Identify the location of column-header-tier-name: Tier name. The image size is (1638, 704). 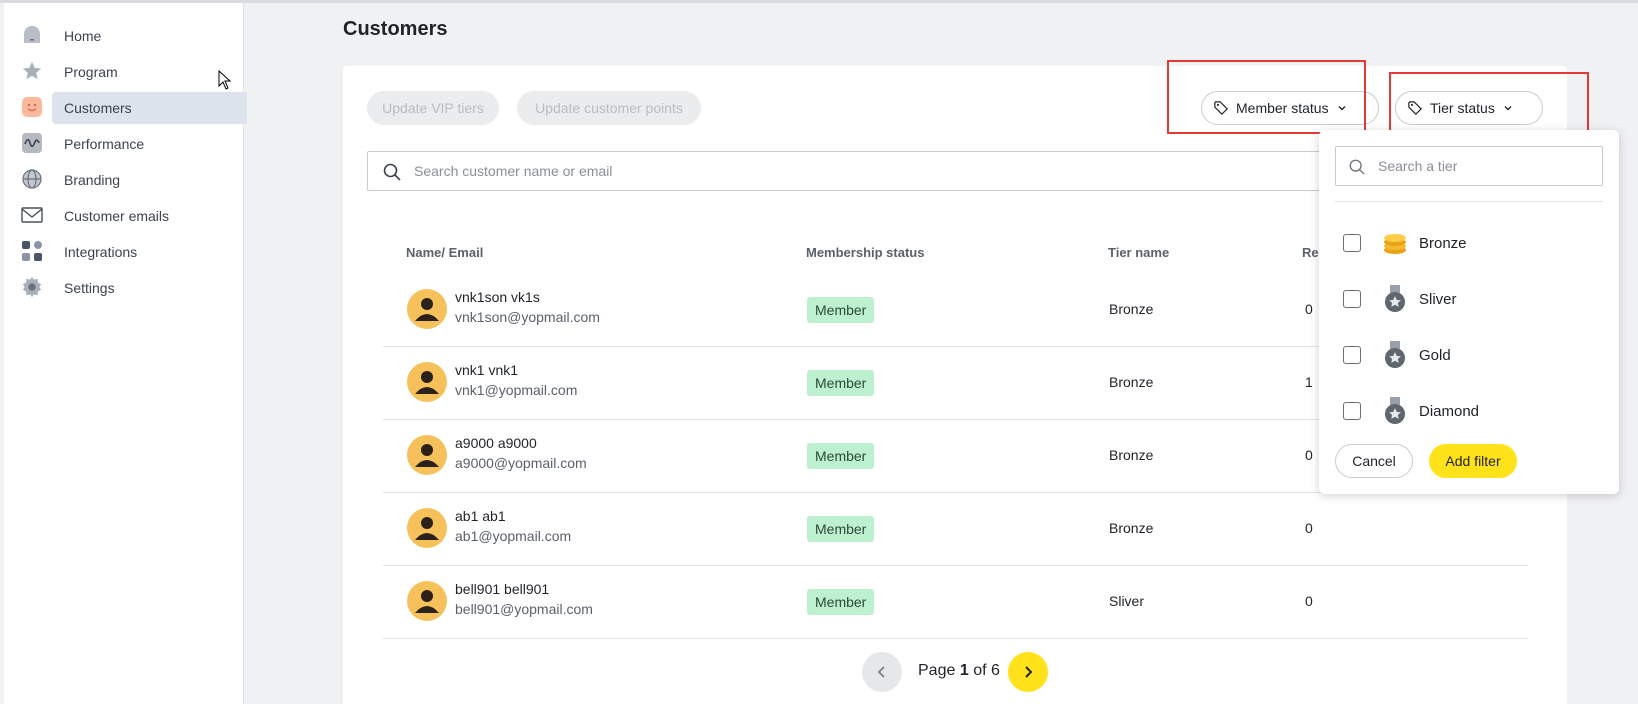
(1139, 252).